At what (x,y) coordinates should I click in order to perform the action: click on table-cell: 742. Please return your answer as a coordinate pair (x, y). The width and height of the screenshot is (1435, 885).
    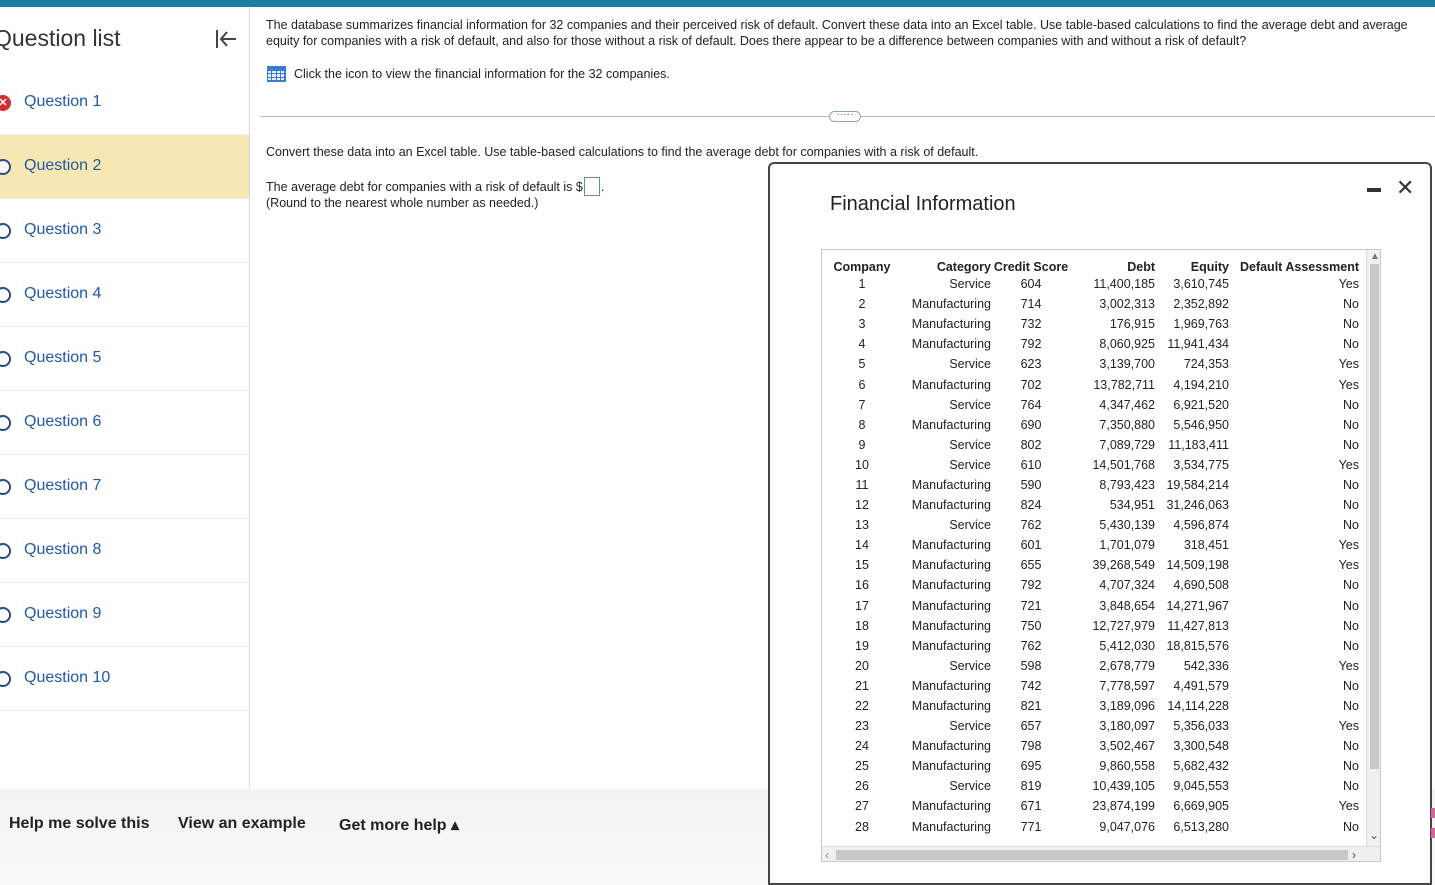
    Looking at the image, I should click on (1031, 685).